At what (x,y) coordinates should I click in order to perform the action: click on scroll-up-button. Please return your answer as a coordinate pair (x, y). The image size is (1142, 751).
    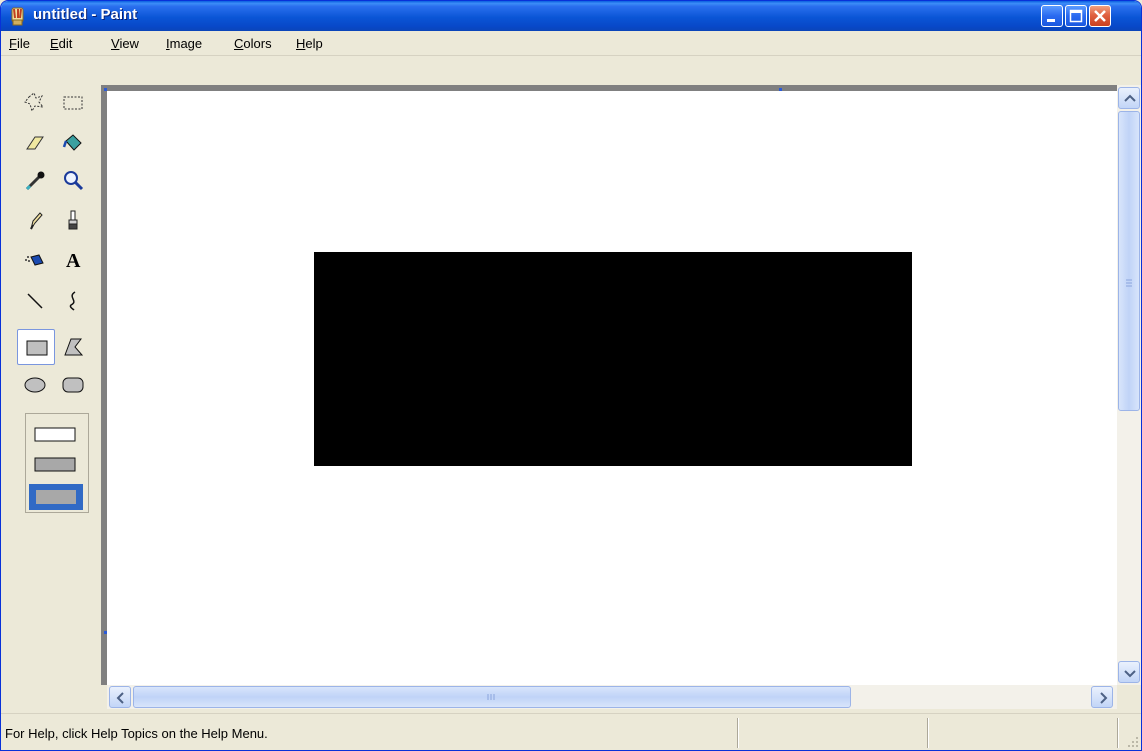
    Looking at the image, I should click on (1129, 98).